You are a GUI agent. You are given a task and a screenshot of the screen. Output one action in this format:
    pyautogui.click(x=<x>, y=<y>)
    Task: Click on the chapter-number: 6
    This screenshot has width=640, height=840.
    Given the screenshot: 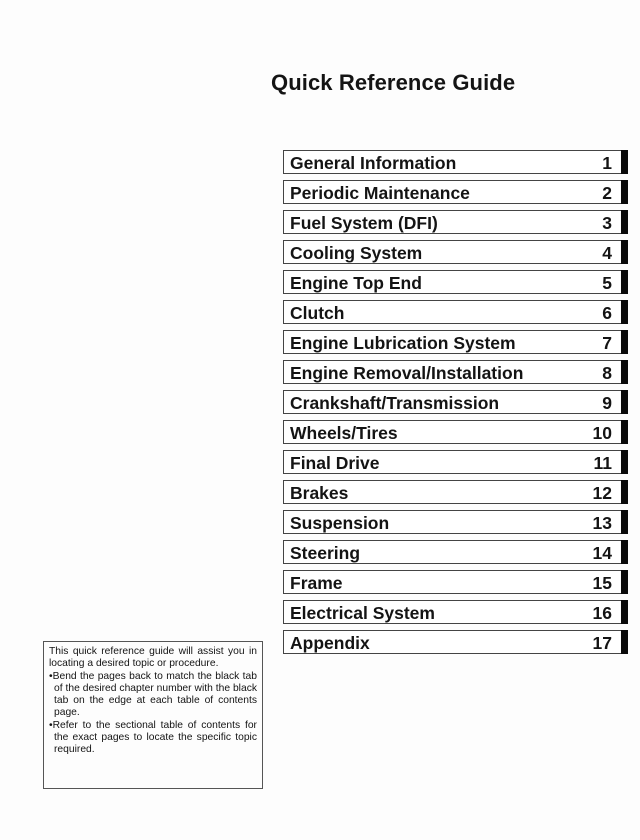 What is the action you would take?
    pyautogui.click(x=607, y=313)
    